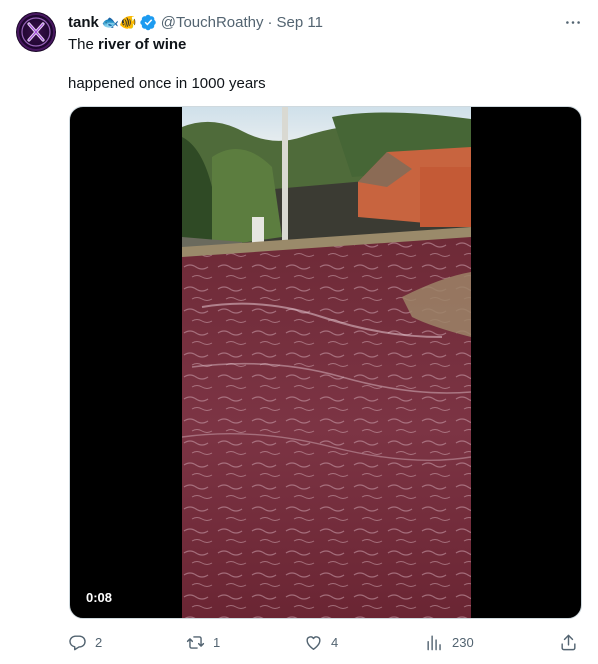  What do you see at coordinates (217, 642) in the screenshot?
I see `retweet-count: 1` at bounding box center [217, 642].